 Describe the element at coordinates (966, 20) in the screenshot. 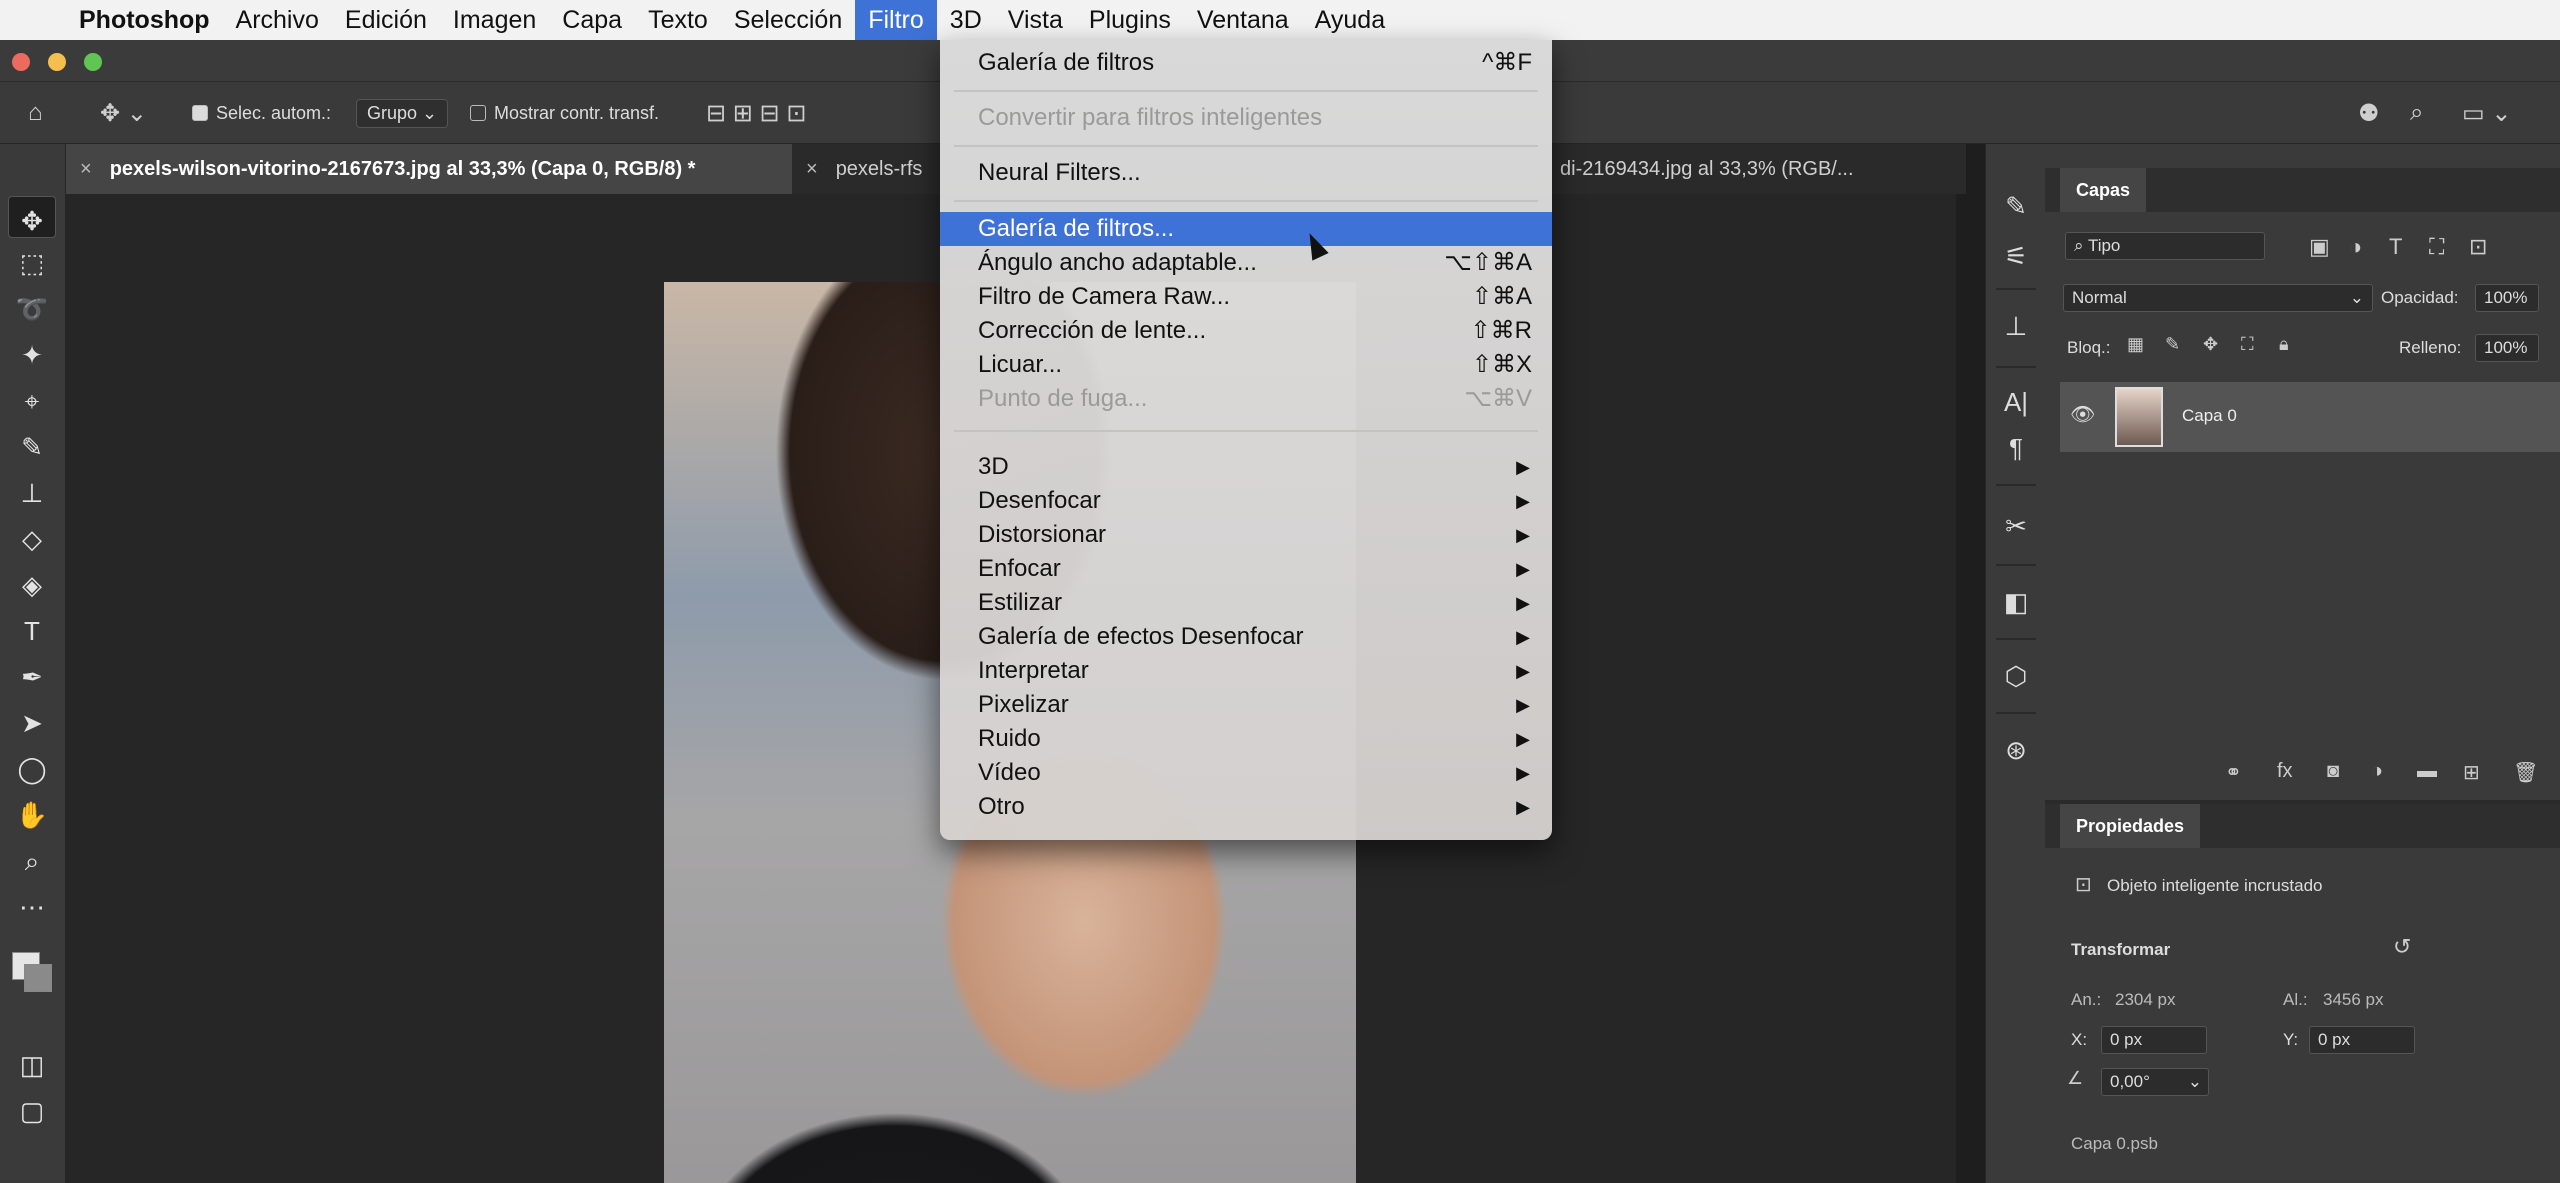

I see `menu-3d: 3D` at that location.